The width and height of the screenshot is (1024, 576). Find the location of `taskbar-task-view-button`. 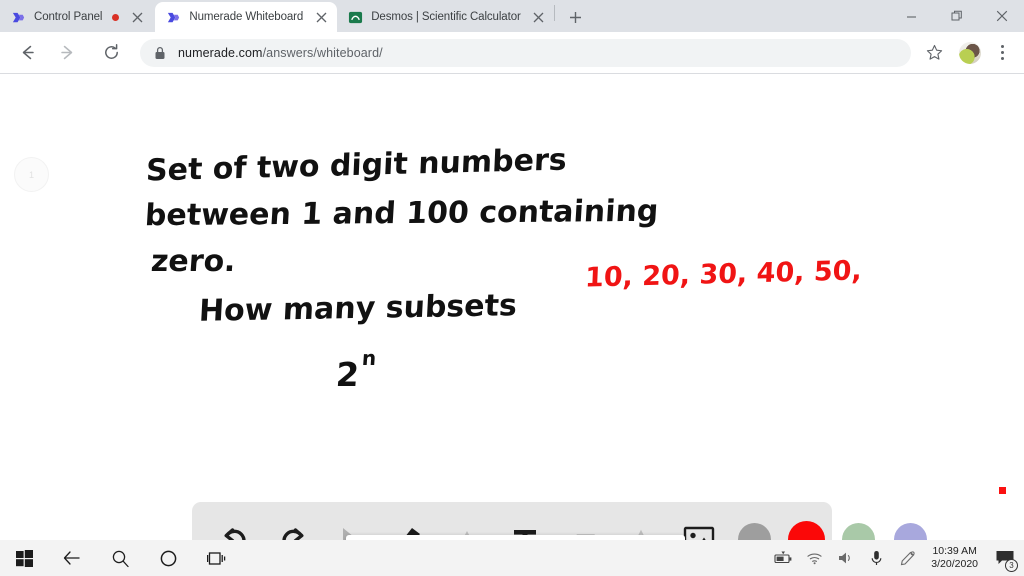

taskbar-task-view-button is located at coordinates (216, 558).